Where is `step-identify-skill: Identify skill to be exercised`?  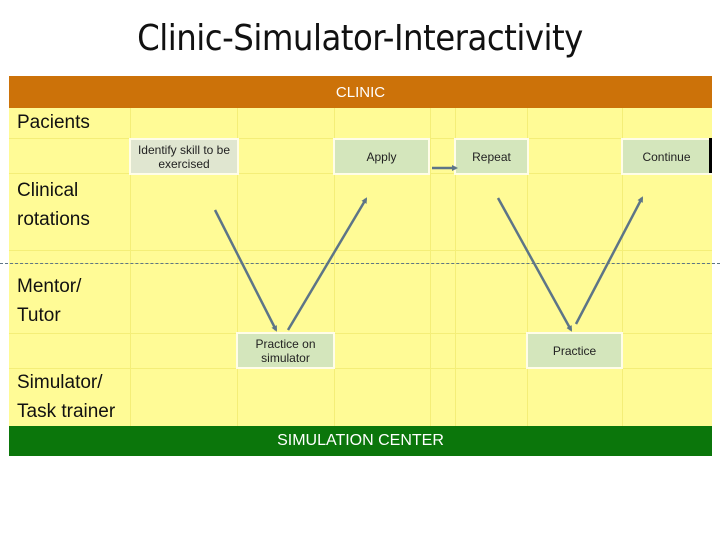
step-identify-skill: Identify skill to be exercised is located at coordinates (184, 156).